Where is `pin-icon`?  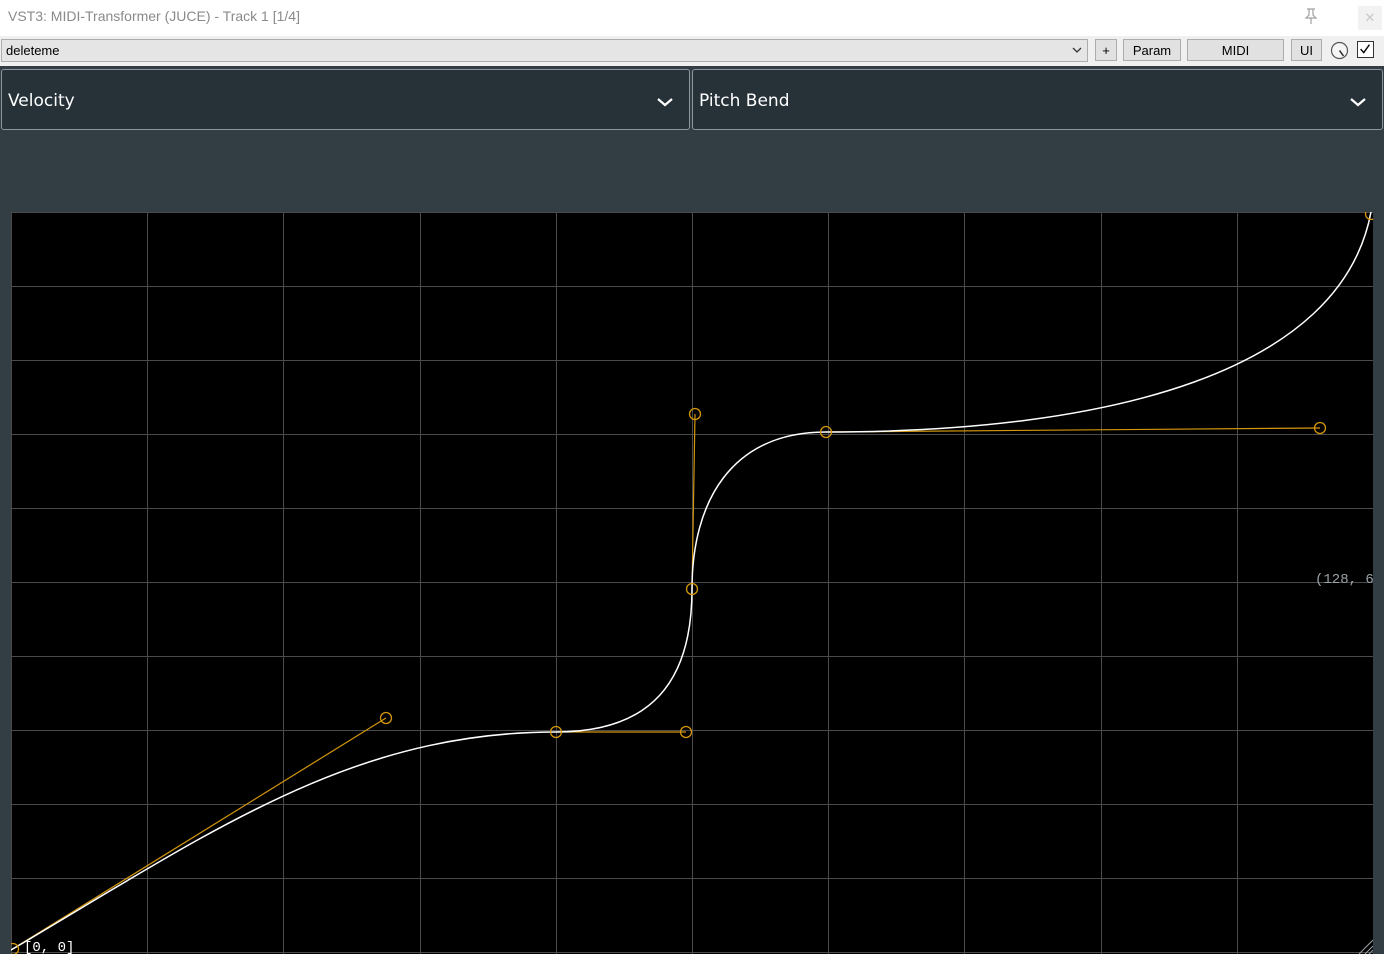 pin-icon is located at coordinates (1311, 16).